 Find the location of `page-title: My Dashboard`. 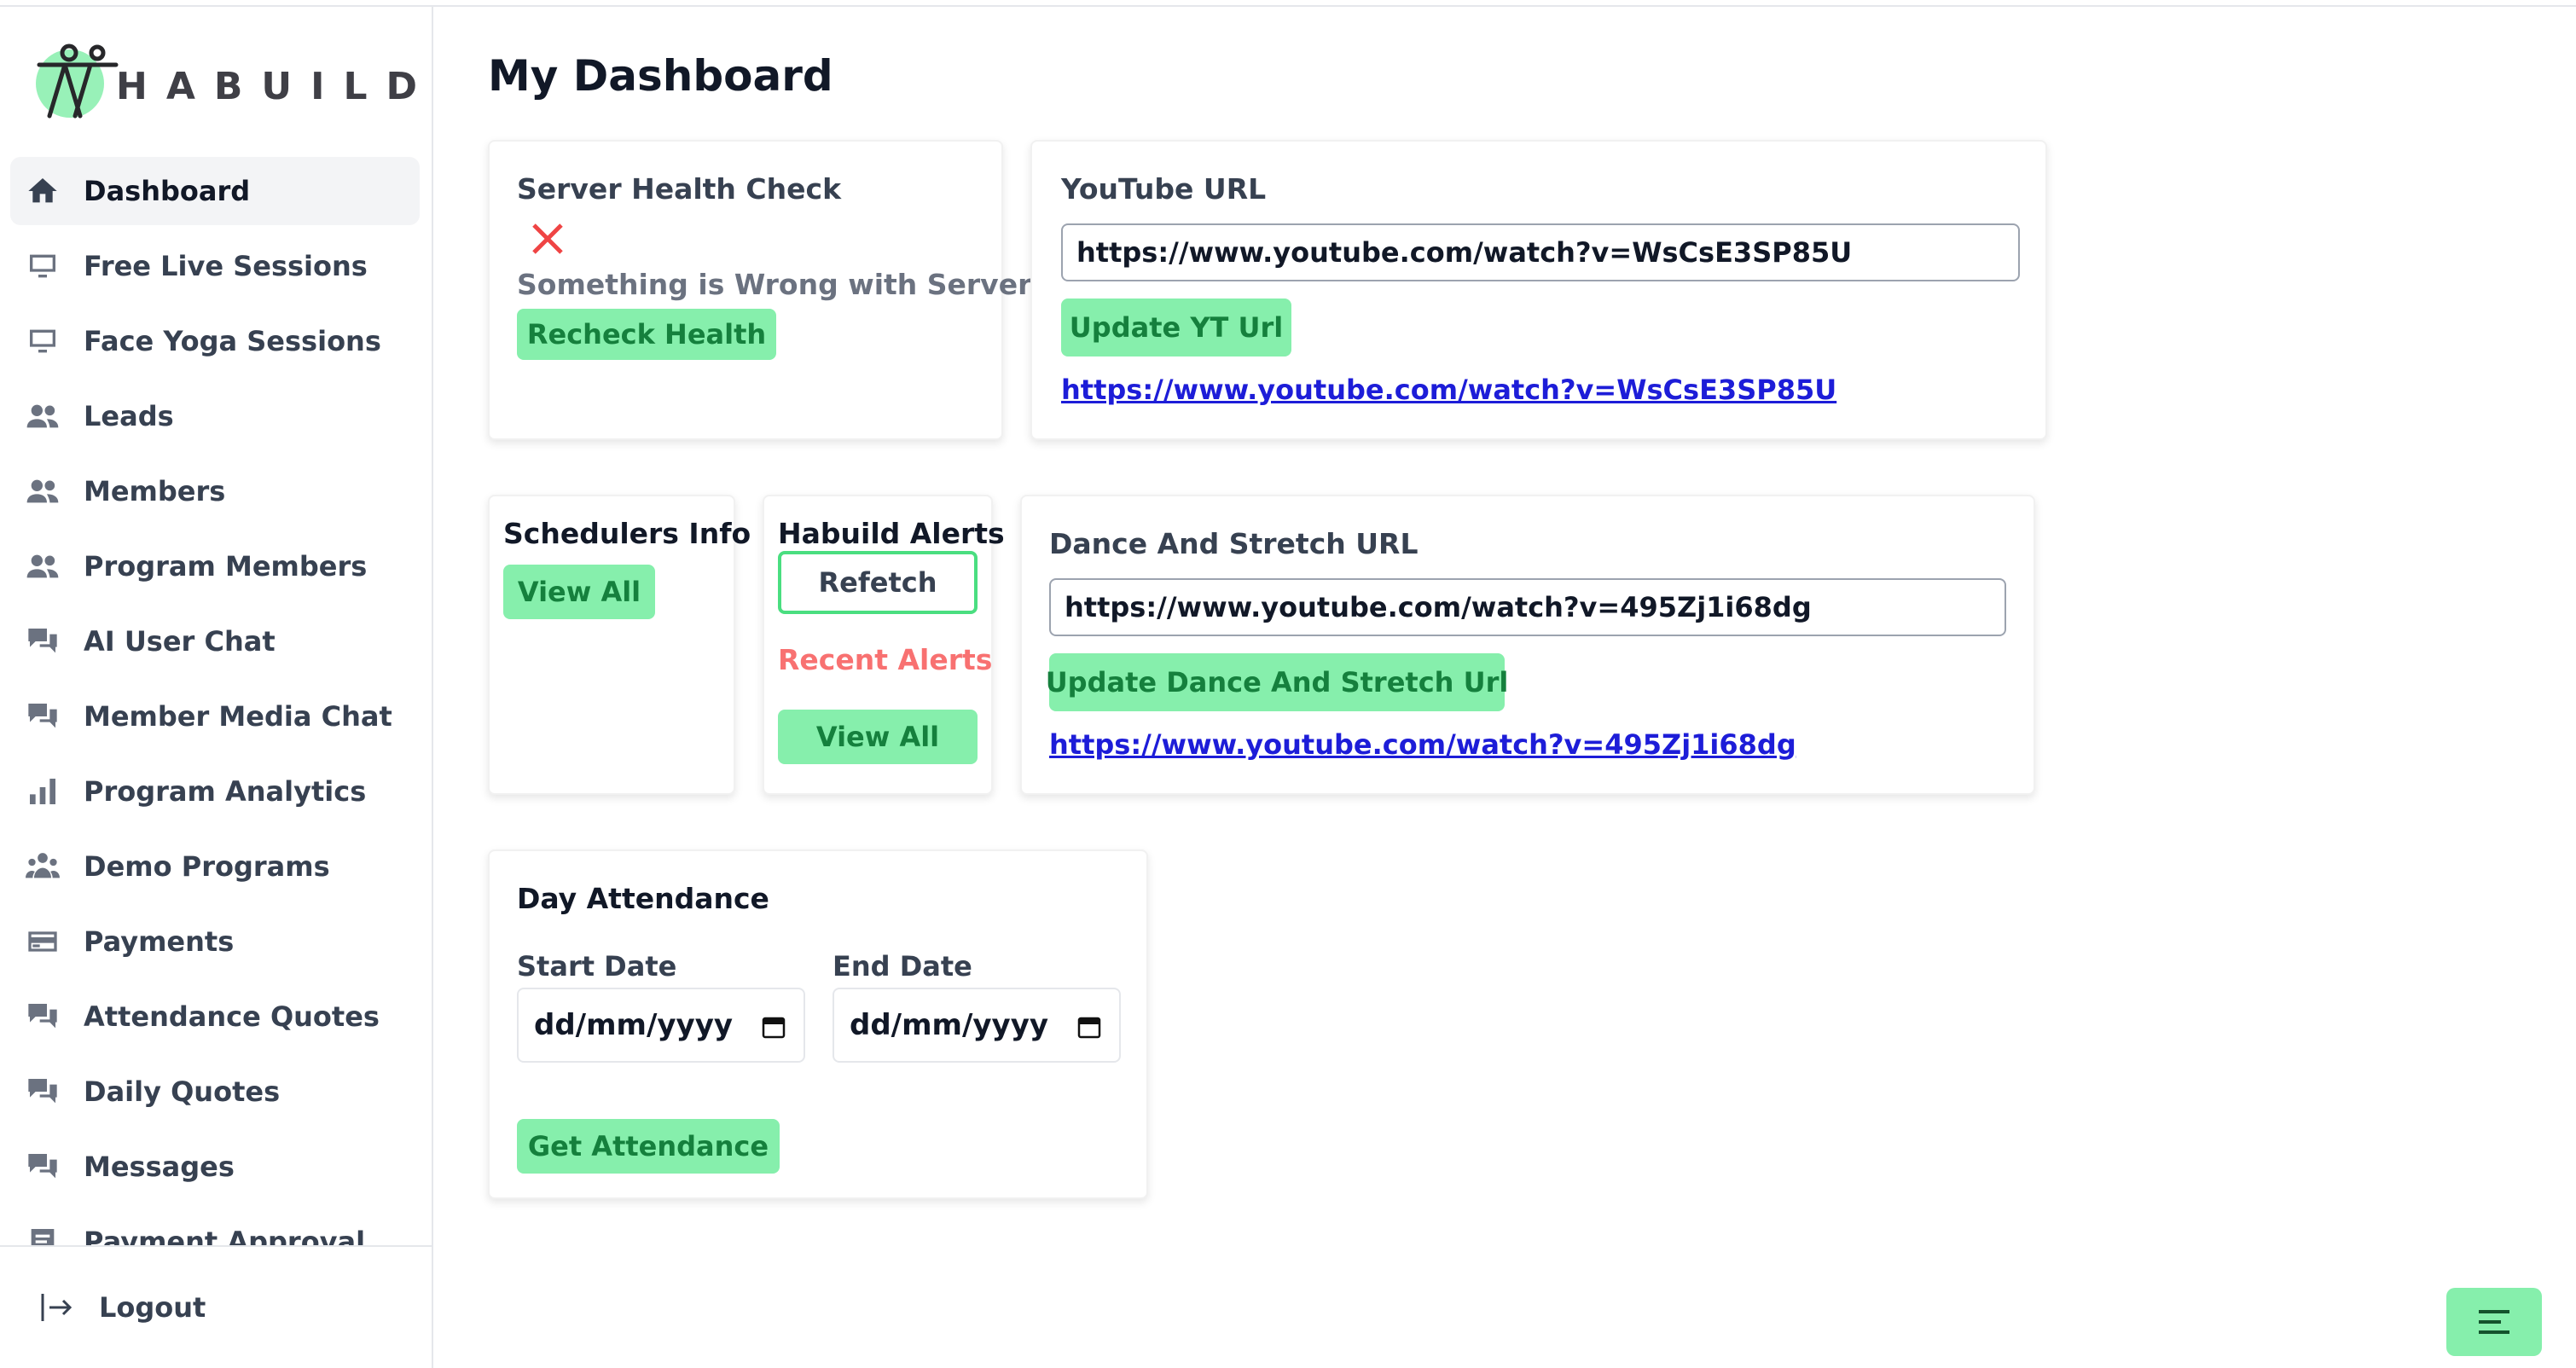

page-title: My Dashboard is located at coordinates (660, 76).